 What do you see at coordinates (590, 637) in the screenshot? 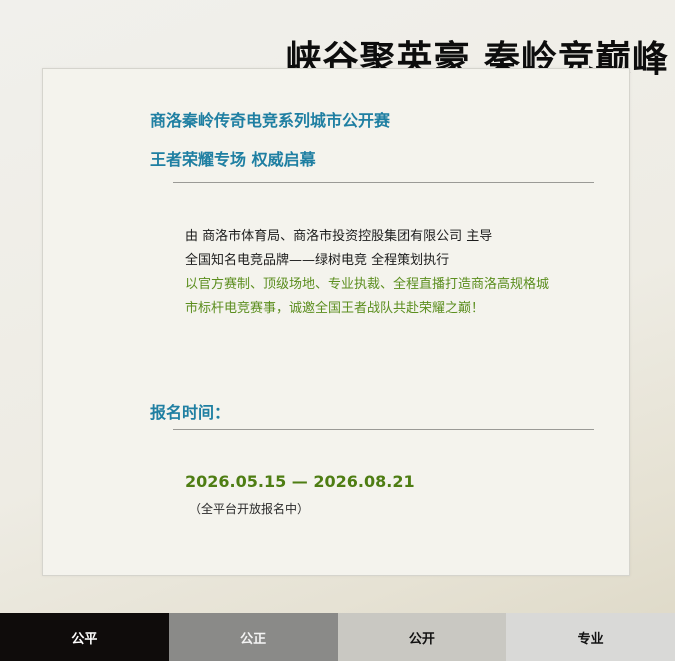
I see `tab-professional: 专业` at bounding box center [590, 637].